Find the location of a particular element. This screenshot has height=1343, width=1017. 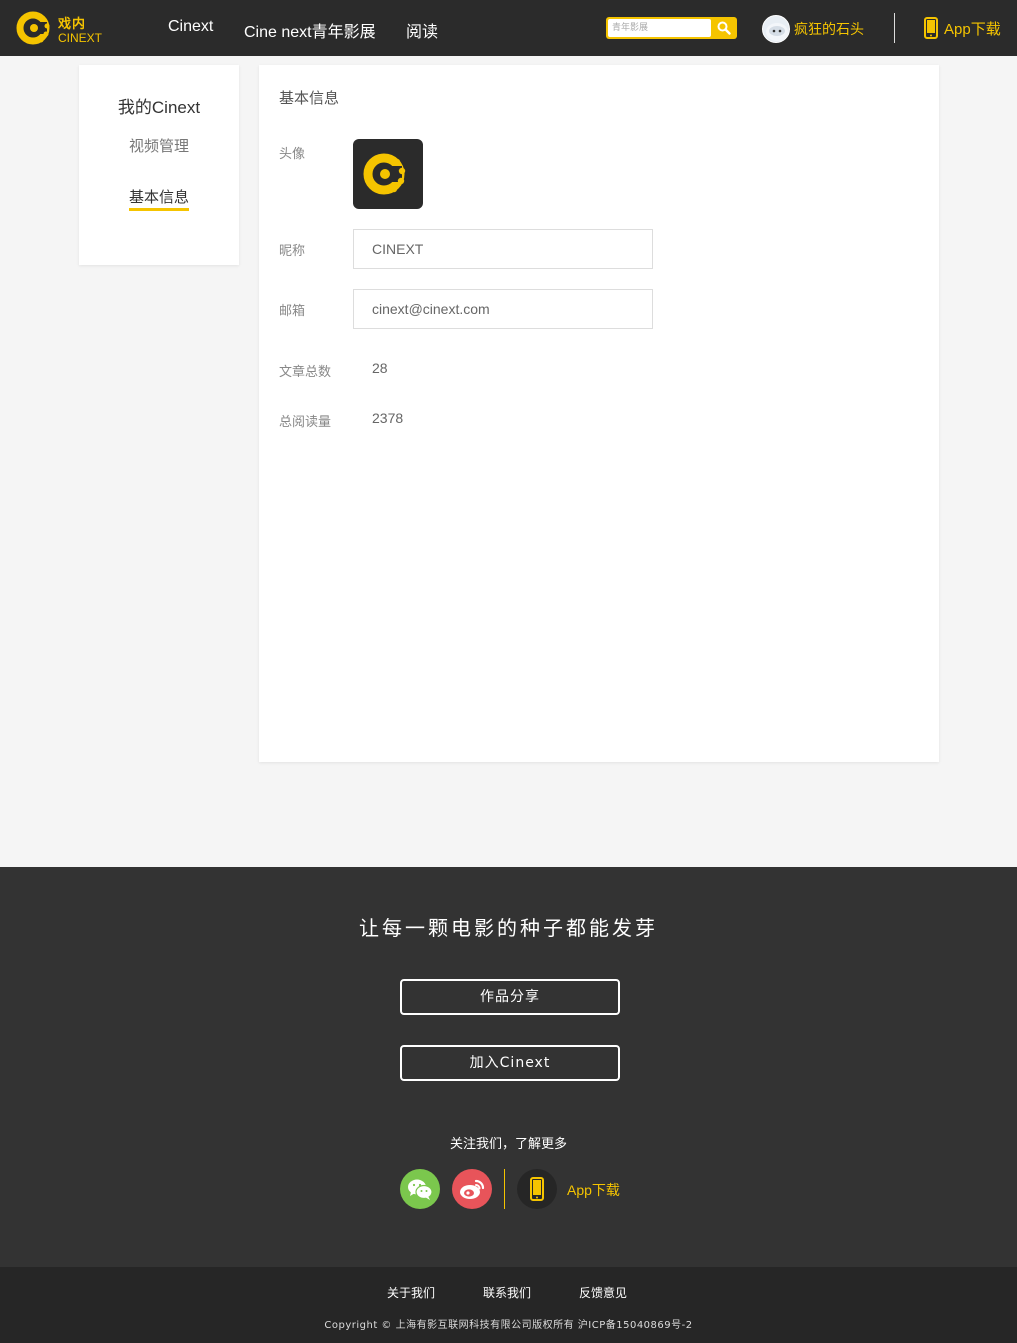

weibo-button is located at coordinates (472, 1189).